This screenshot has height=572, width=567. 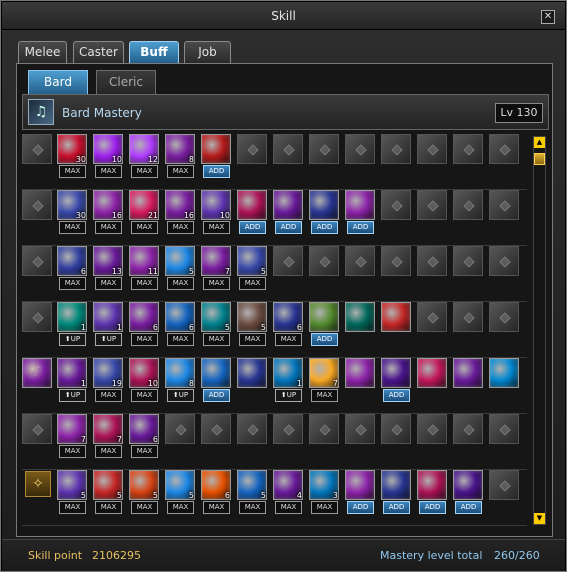 I want to click on skill-icon: 1, so click(x=72, y=373).